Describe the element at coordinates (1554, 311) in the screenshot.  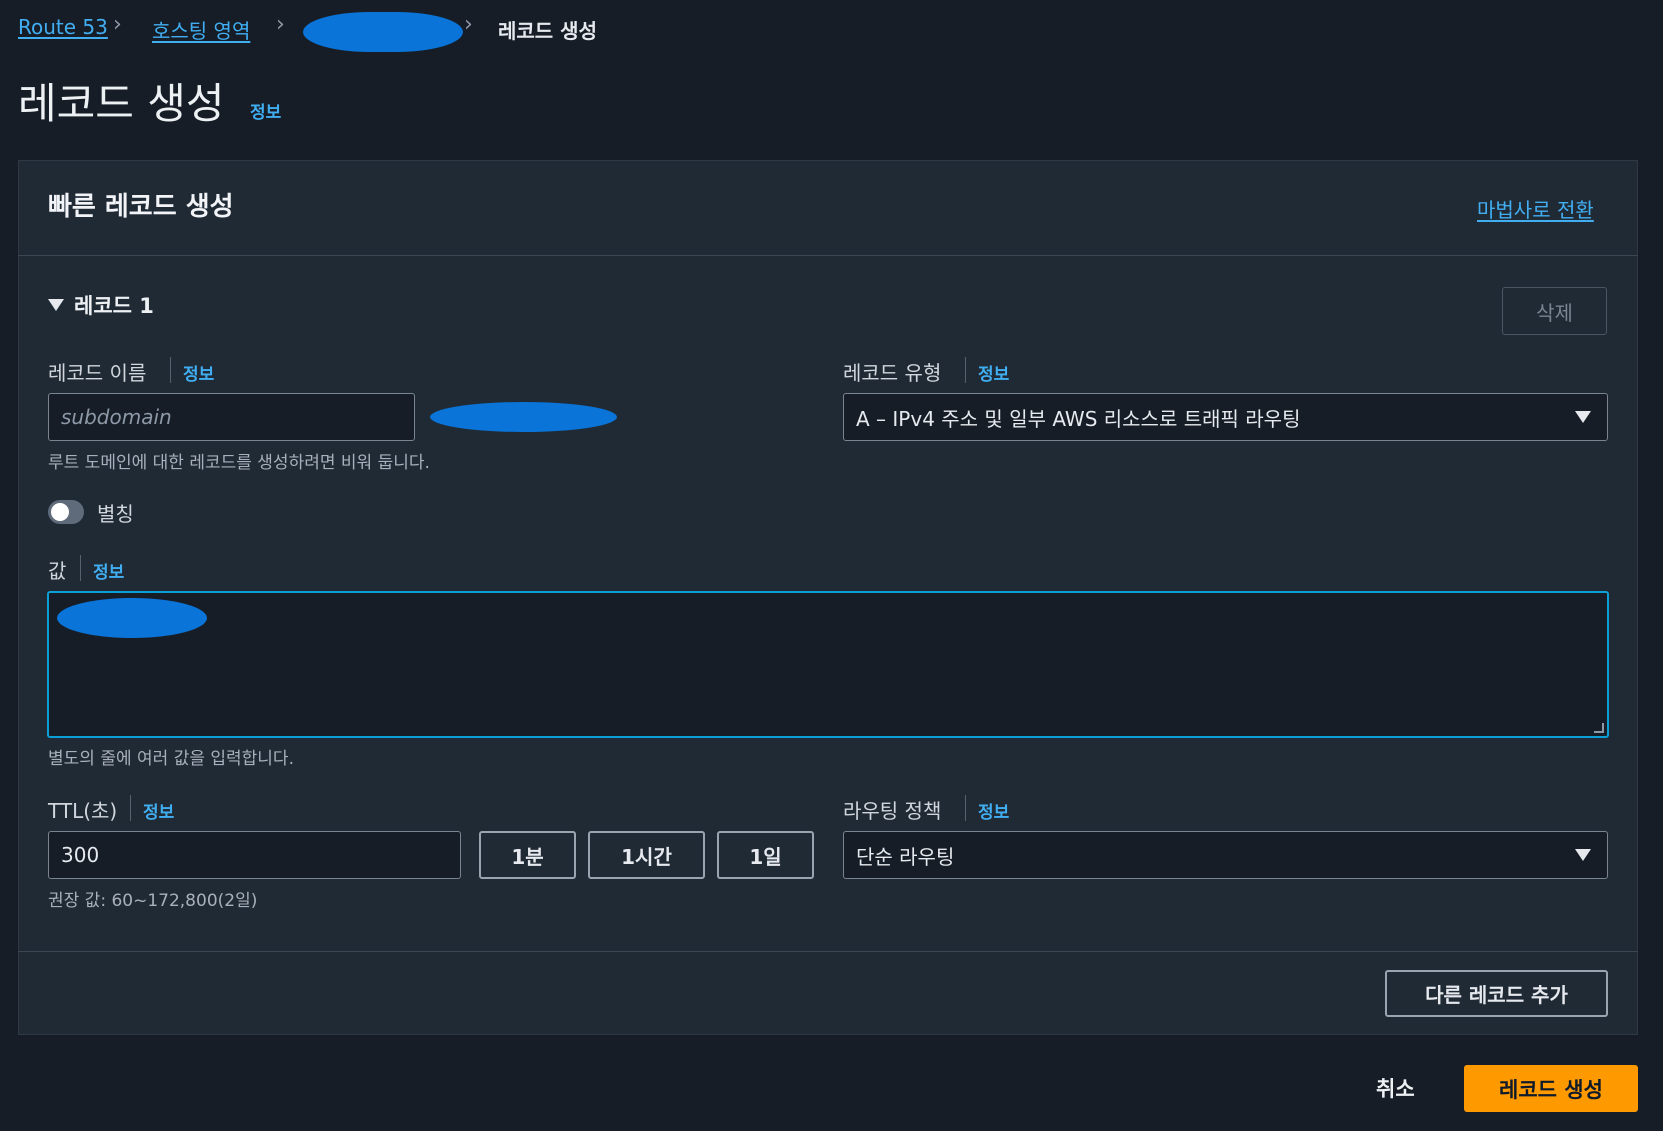
I see `delete-button: 삭제` at that location.